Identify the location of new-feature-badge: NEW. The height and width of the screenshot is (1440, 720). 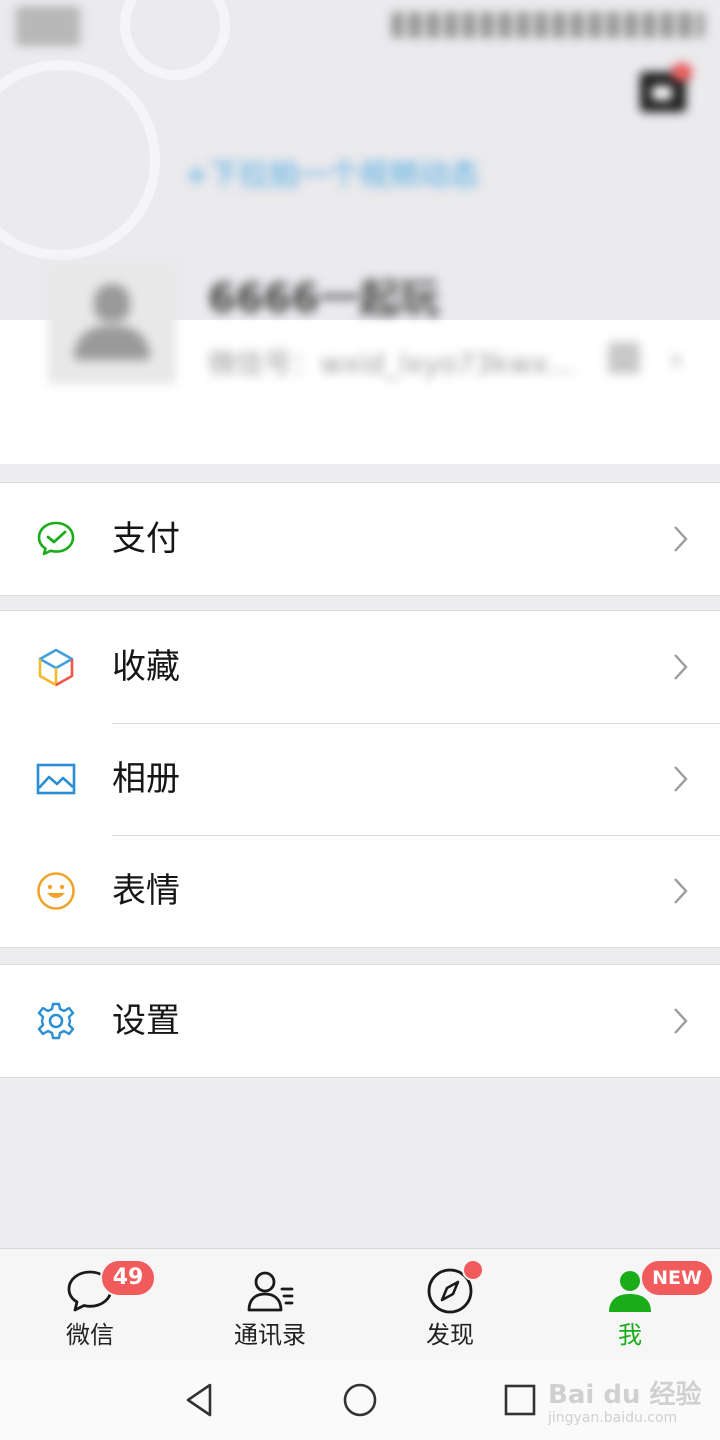
(677, 1278).